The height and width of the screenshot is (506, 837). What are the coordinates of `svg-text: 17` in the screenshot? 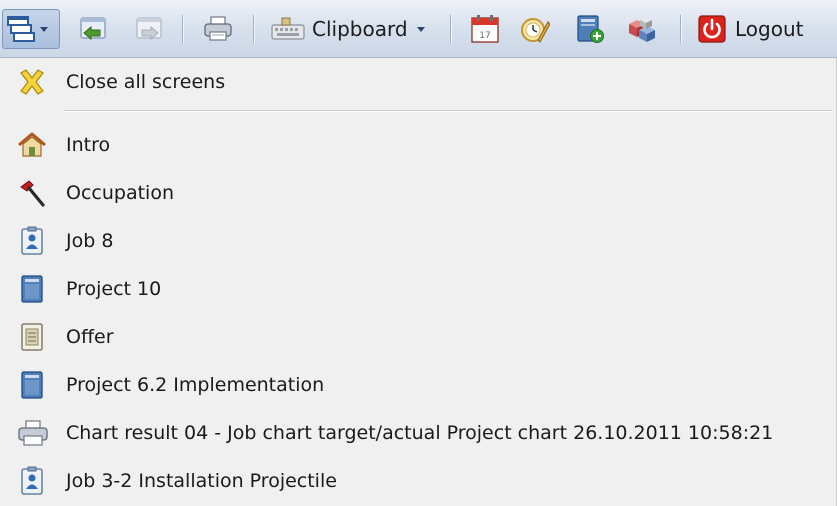 It's located at (484, 36).